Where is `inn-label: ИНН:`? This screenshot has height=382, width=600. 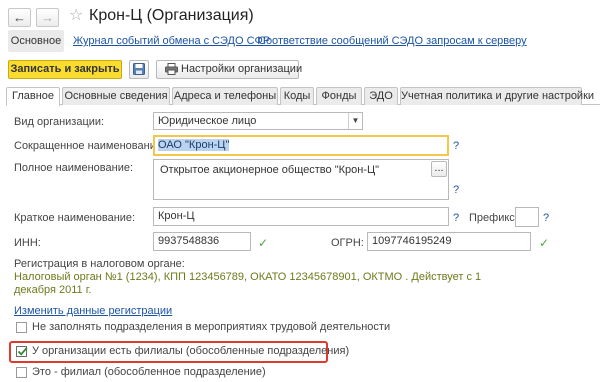 inn-label: ИНН: is located at coordinates (27, 243).